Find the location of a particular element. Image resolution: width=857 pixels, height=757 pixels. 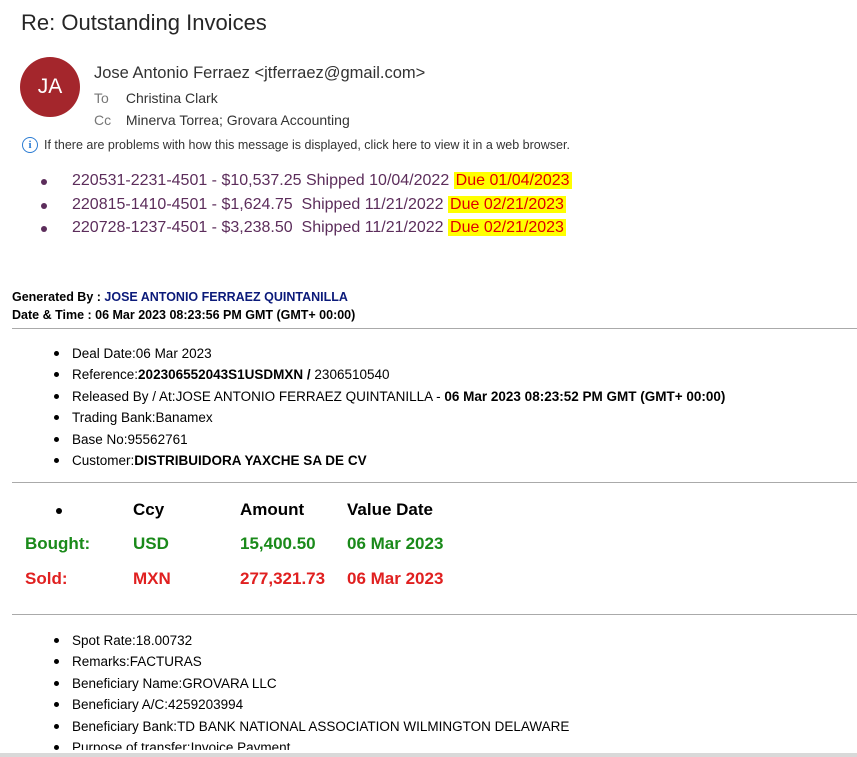

to-row: To Christina Clark is located at coordinates (156, 98).